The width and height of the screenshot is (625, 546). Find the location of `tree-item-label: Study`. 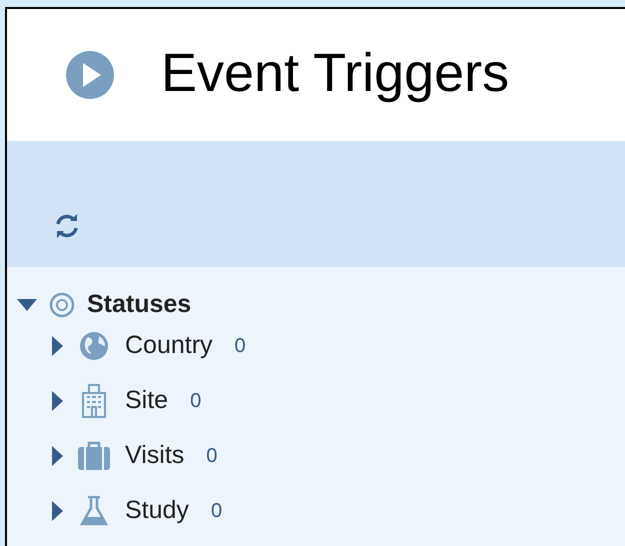

tree-item-label: Study is located at coordinates (157, 511).